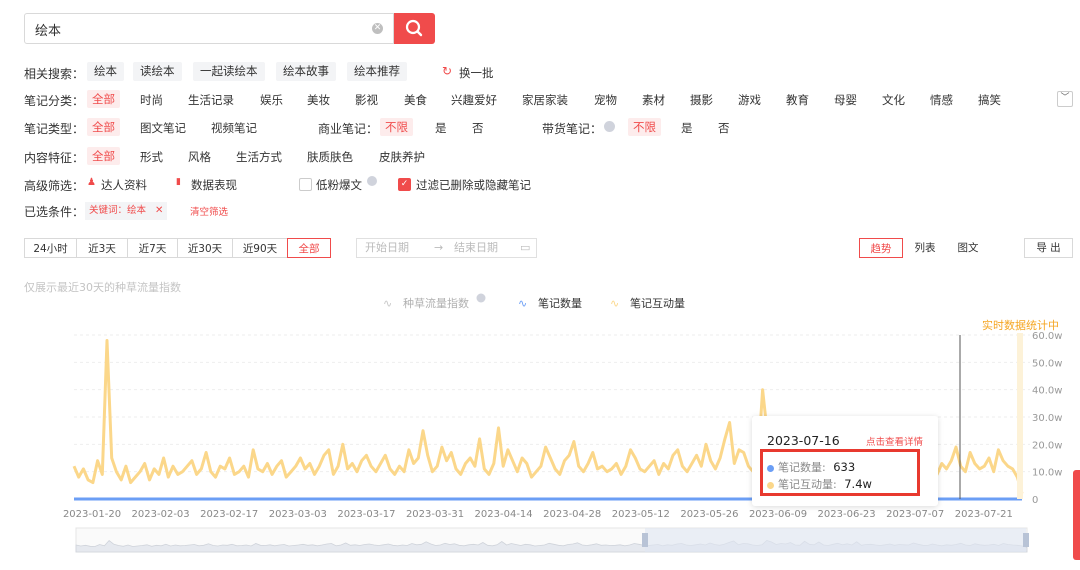 The image size is (1080, 570). Describe the element at coordinates (157, 71) in the screenshot. I see `related-tag: 读绘本` at that location.